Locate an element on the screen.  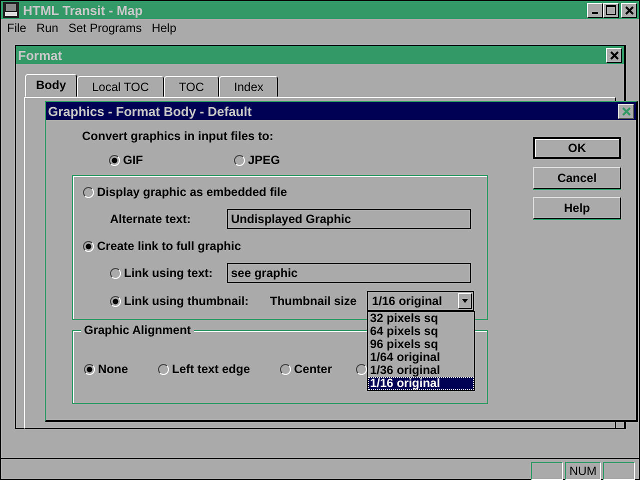
maximize-button is located at coordinates (611, 10).